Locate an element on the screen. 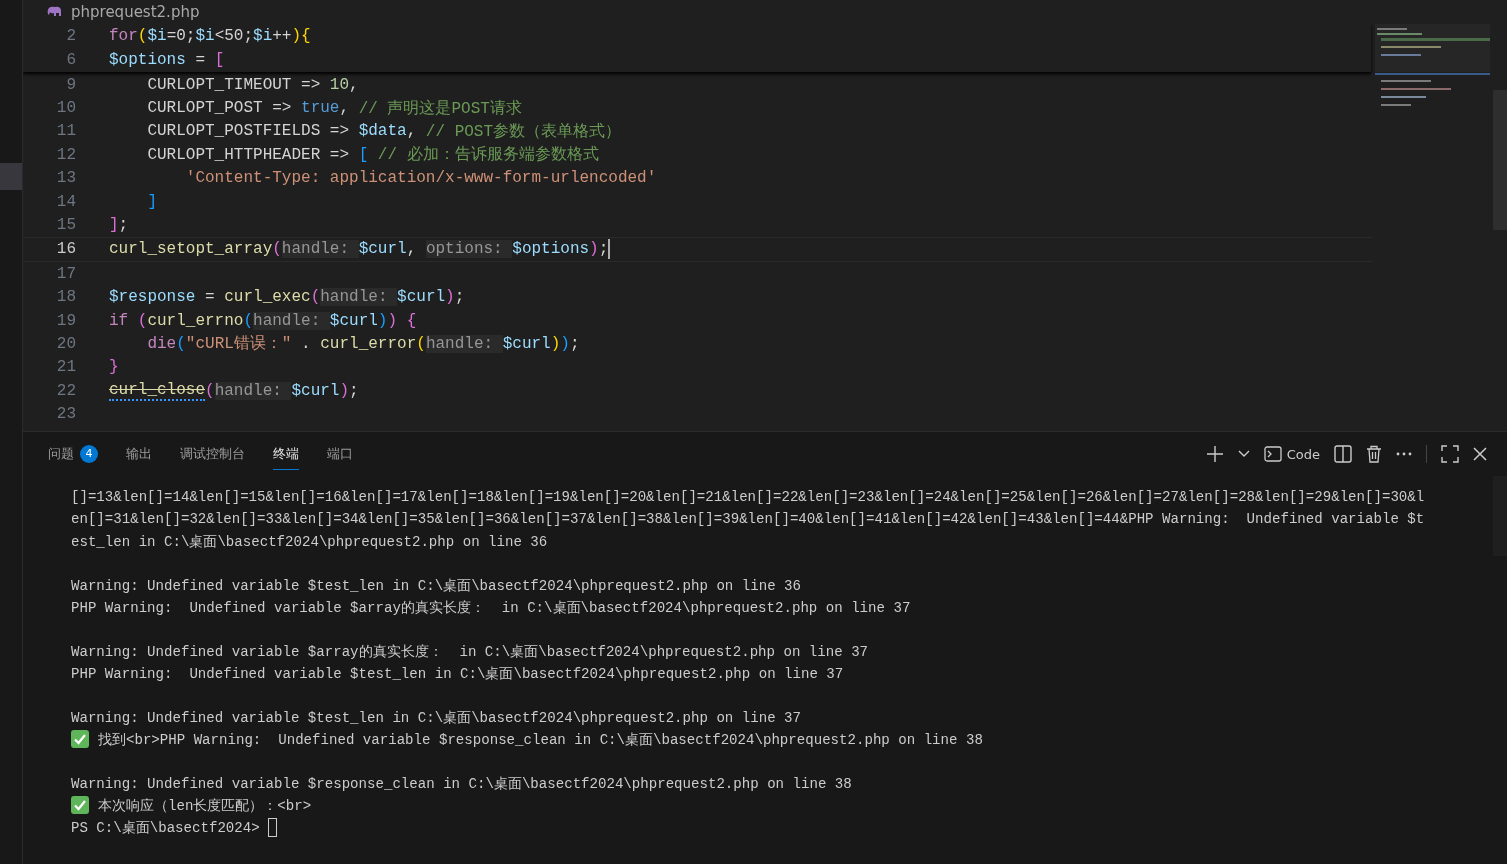 This screenshot has height=864, width=1507. panel-tab: 问题 4 is located at coordinates (73, 454).